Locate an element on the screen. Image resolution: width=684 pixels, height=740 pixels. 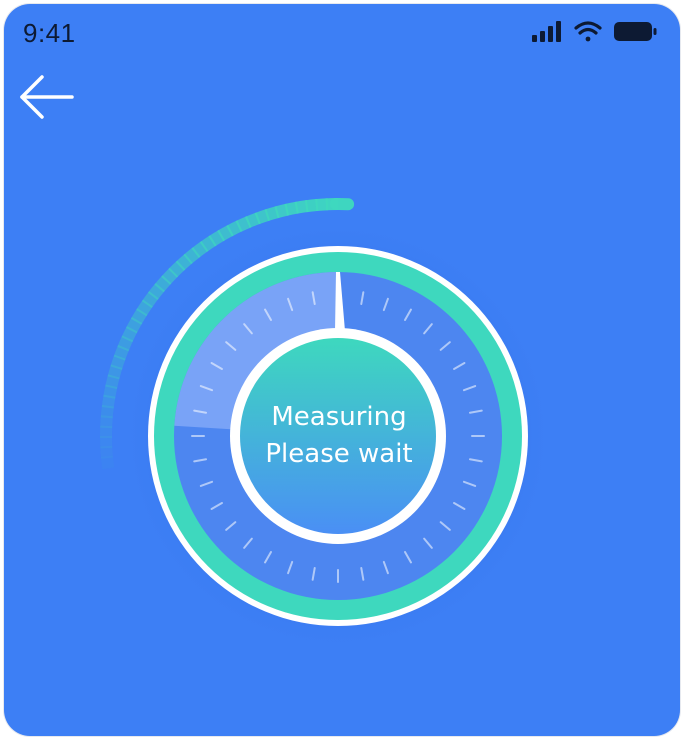
gauge-status-text: Measuring Please wait is located at coordinates (339, 436).